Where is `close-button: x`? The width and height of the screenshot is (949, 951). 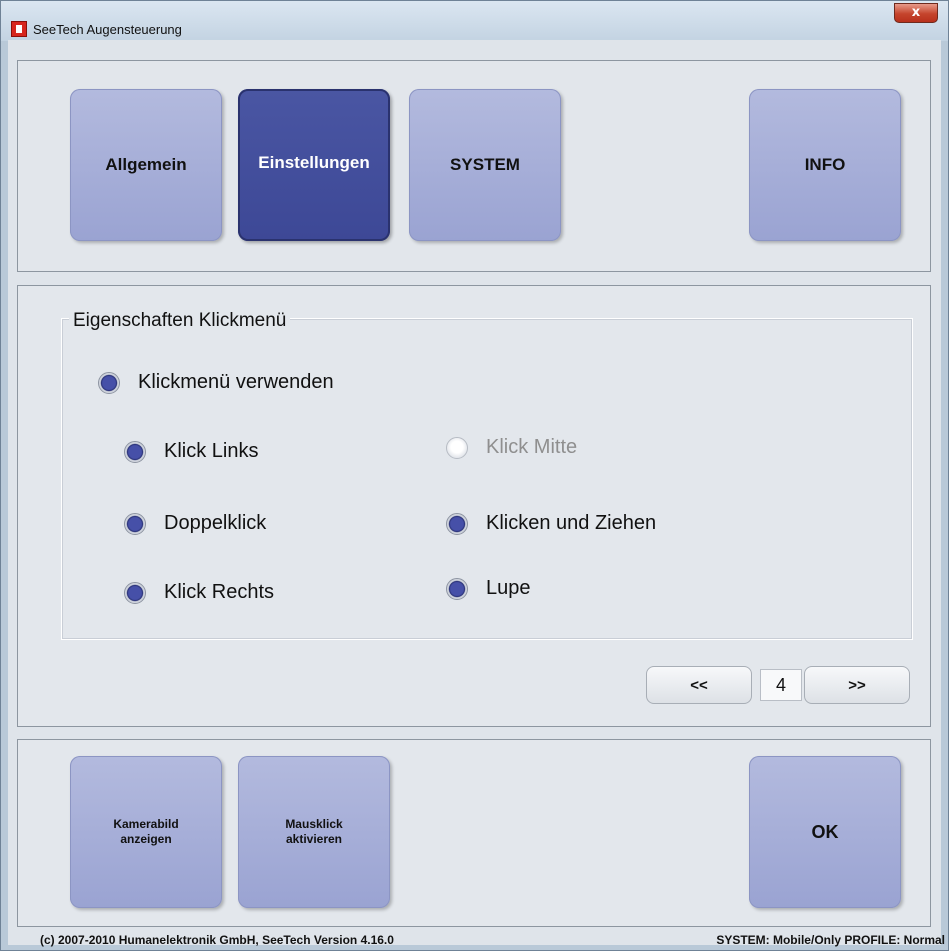
close-button: x is located at coordinates (916, 13).